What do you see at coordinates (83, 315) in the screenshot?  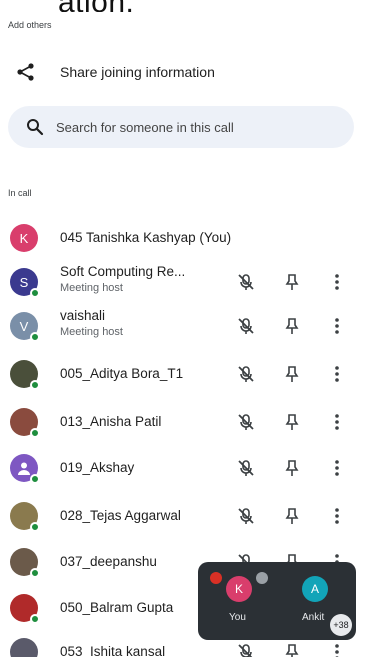 I see `participant-name: vaishali` at bounding box center [83, 315].